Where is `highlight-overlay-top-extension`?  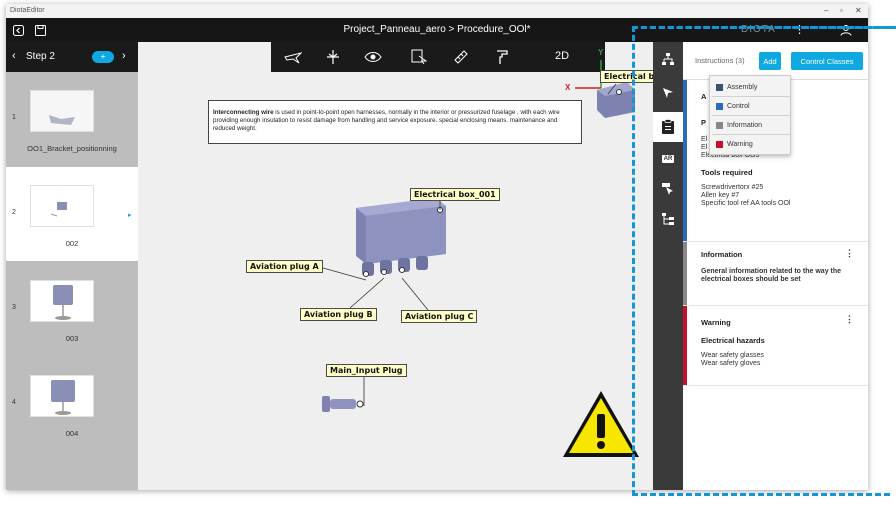
highlight-overlay-top-extension is located at coordinates (764, 27).